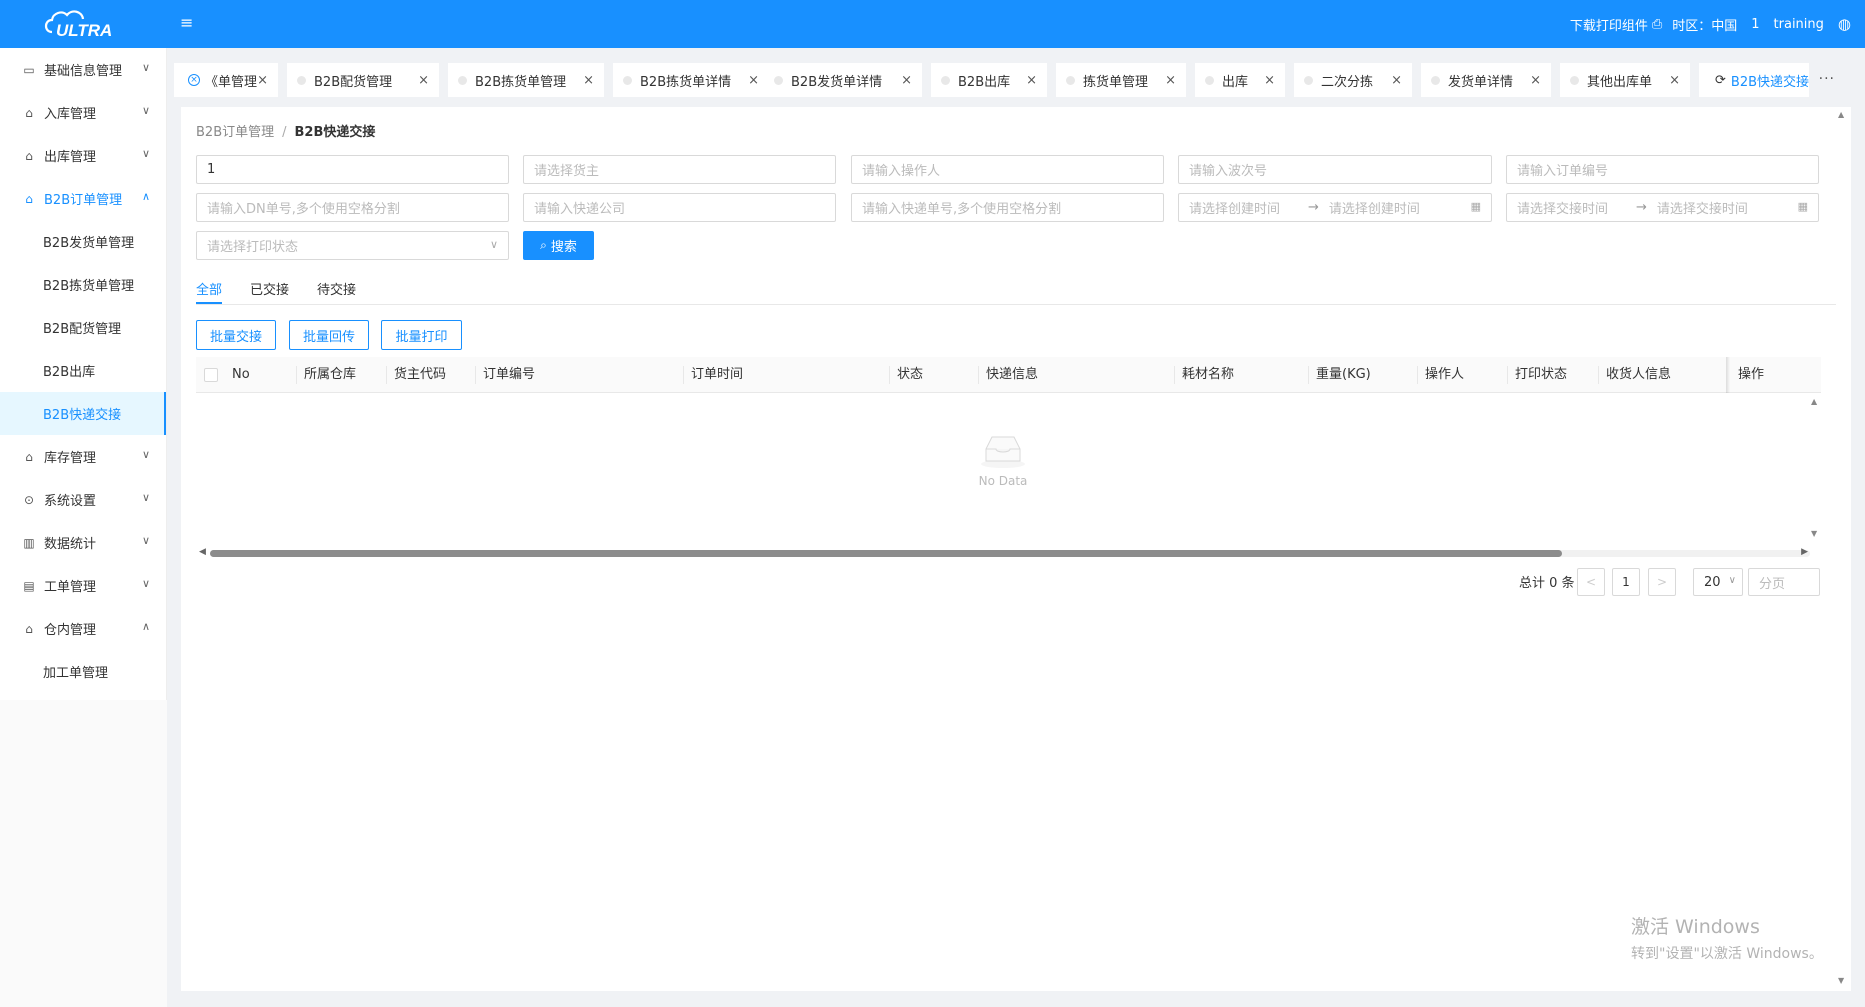  Describe the element at coordinates (1772, 584) in the screenshot. I see `page-jump-placeholder: 分页` at that location.